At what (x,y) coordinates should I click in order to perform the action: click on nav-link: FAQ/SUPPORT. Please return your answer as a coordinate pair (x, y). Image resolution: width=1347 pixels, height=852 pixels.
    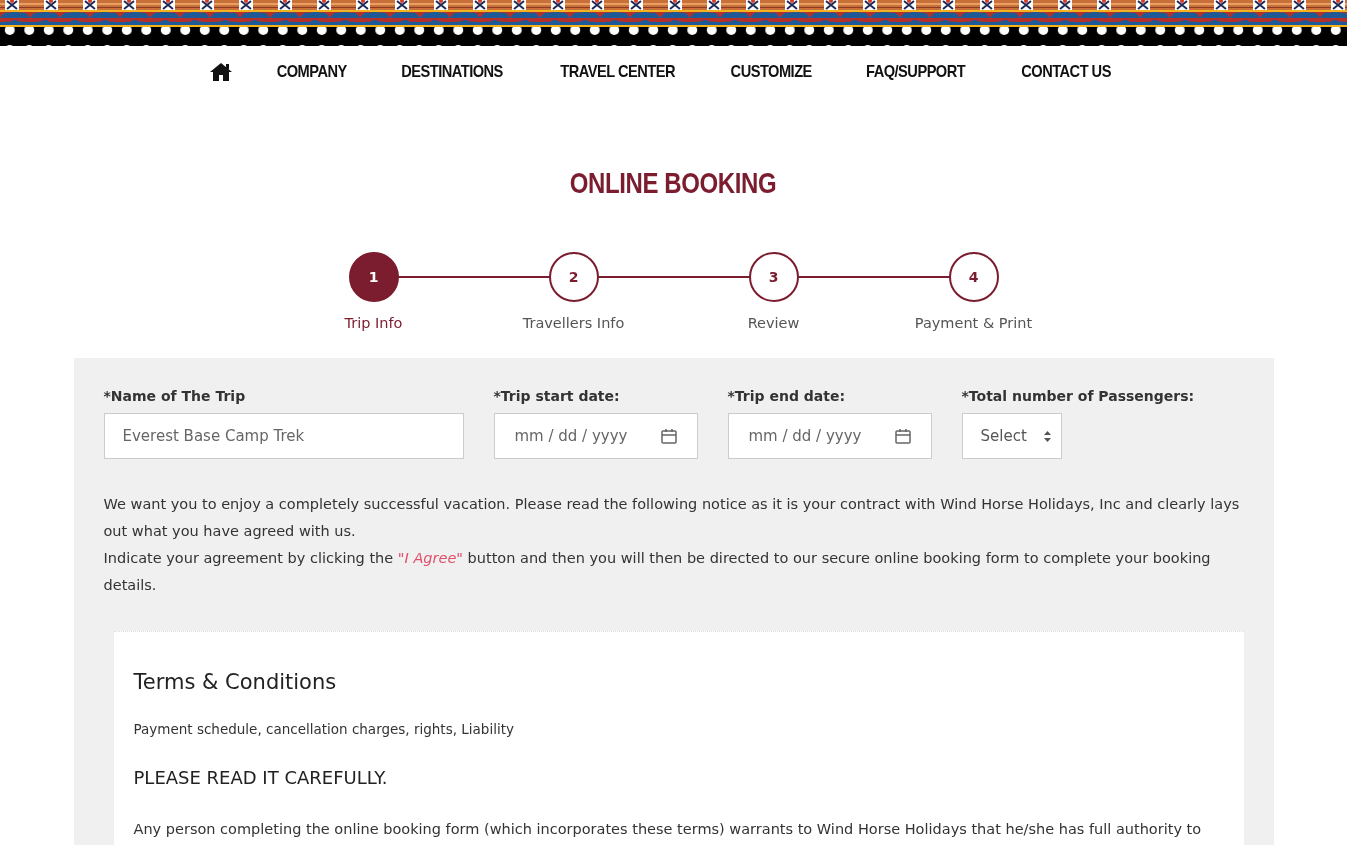
    Looking at the image, I should click on (916, 72).